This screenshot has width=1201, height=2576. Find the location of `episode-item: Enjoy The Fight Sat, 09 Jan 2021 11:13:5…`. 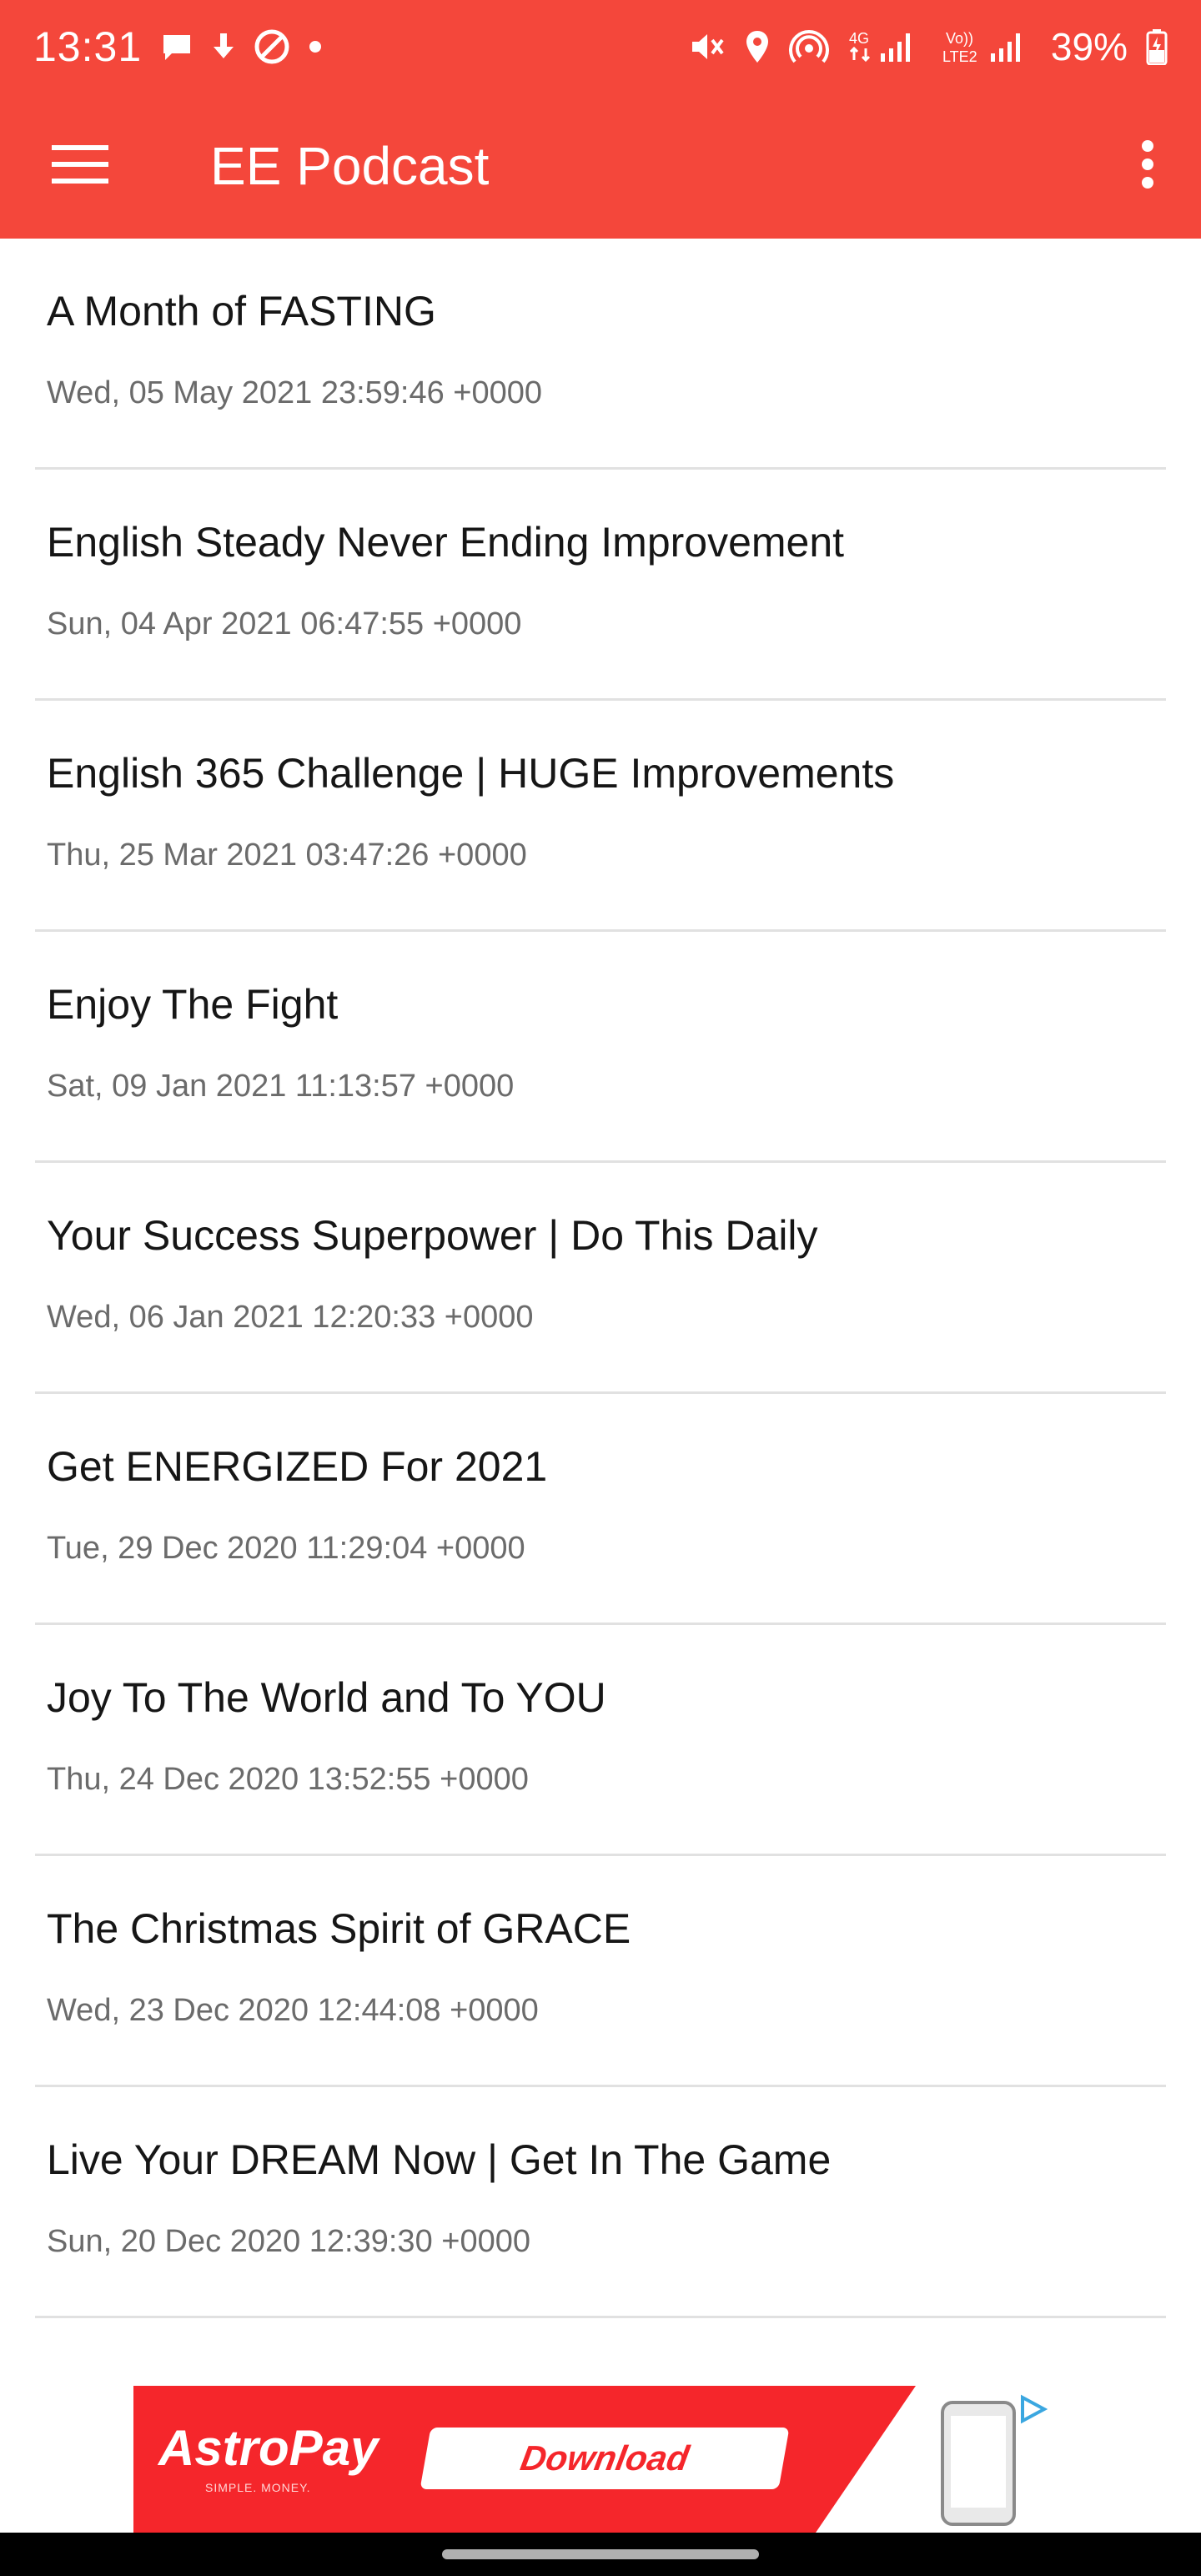

episode-item: Enjoy The Fight Sat, 09 Jan 2021 11:13:5… is located at coordinates (601, 1047).